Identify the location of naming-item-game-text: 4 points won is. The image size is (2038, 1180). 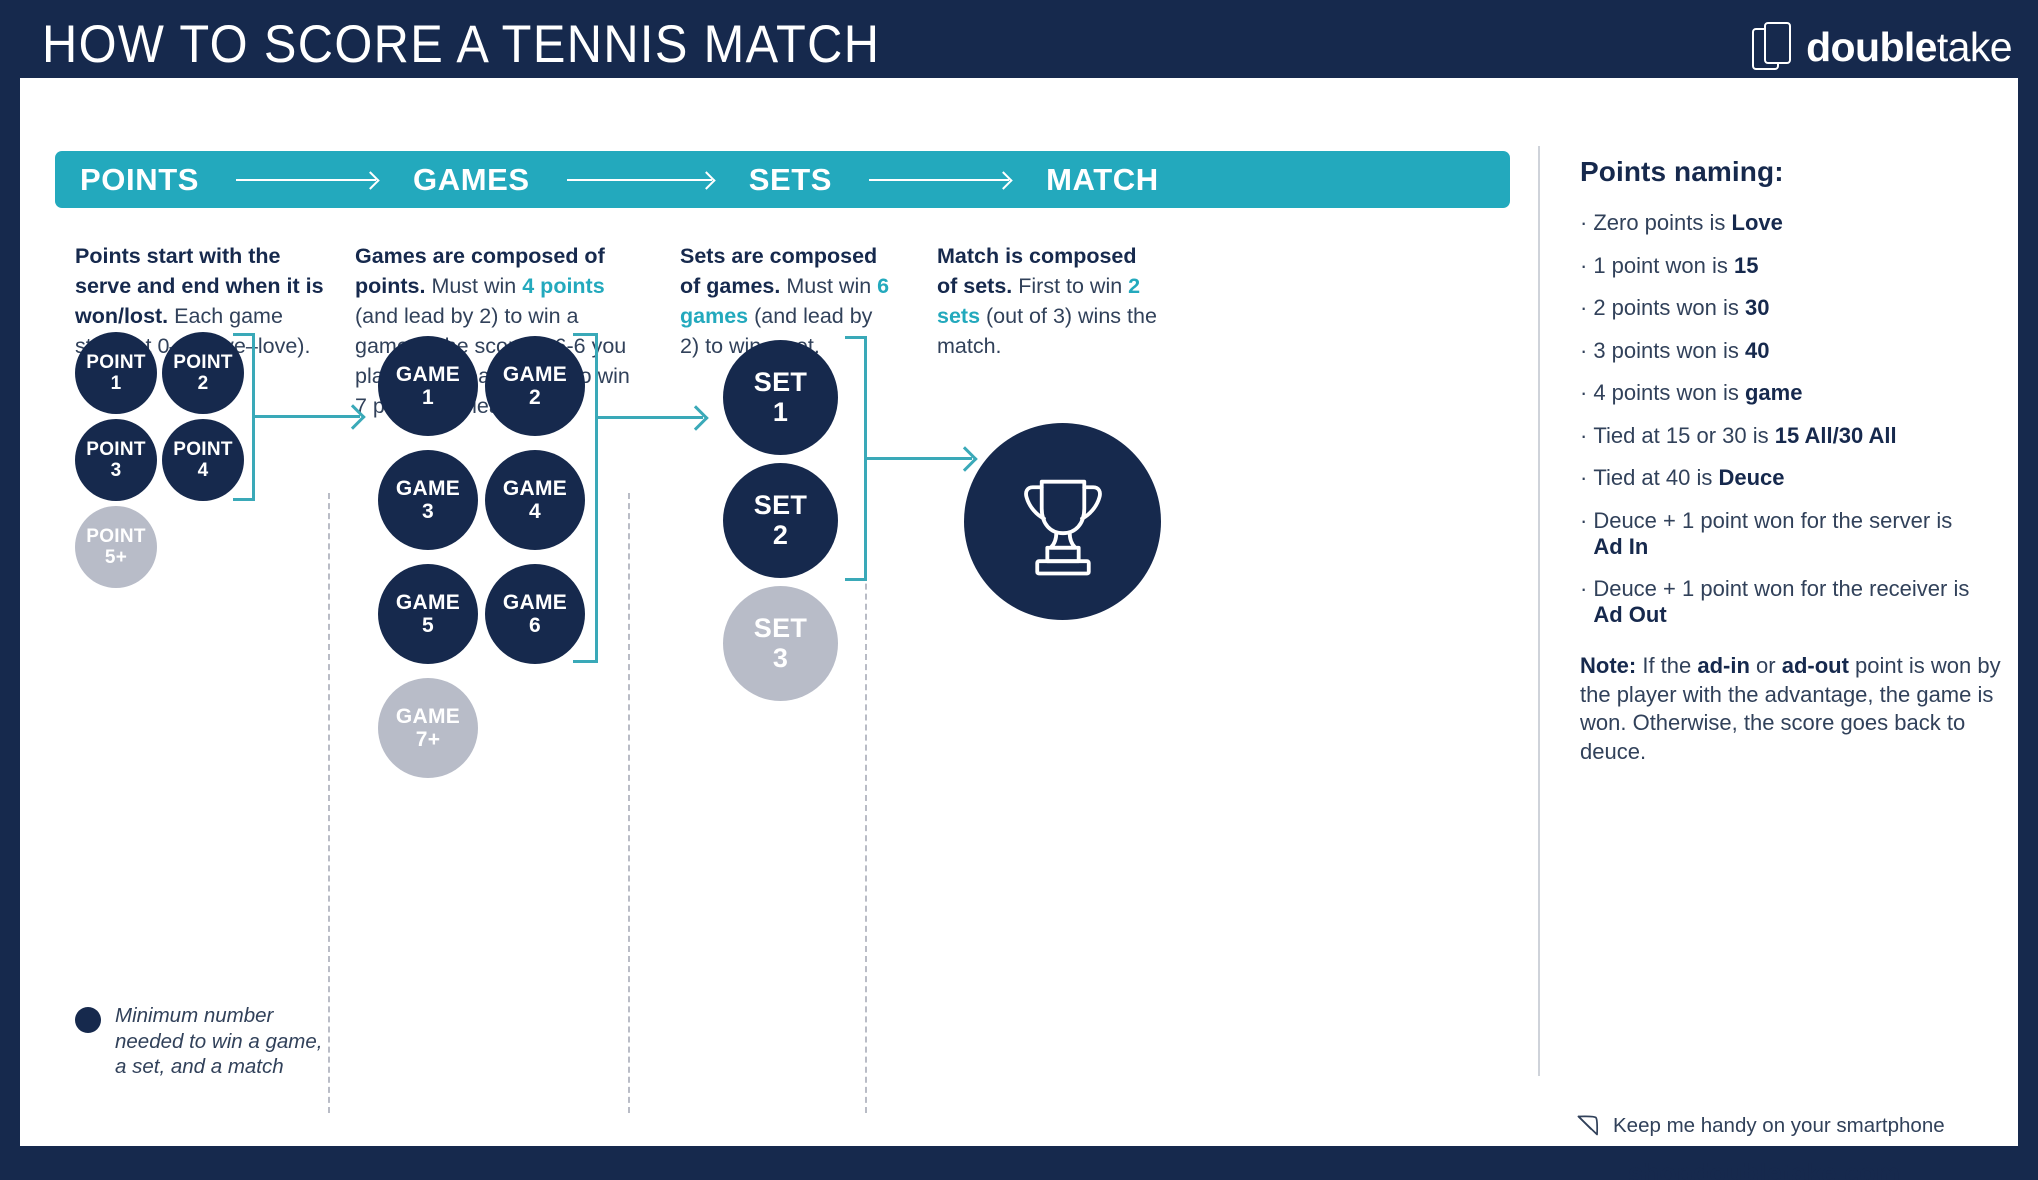
(1669, 392).